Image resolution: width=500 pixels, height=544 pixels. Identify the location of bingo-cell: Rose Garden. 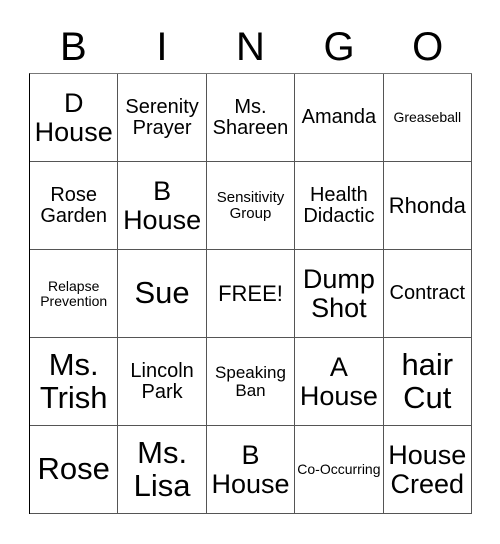
(74, 206).